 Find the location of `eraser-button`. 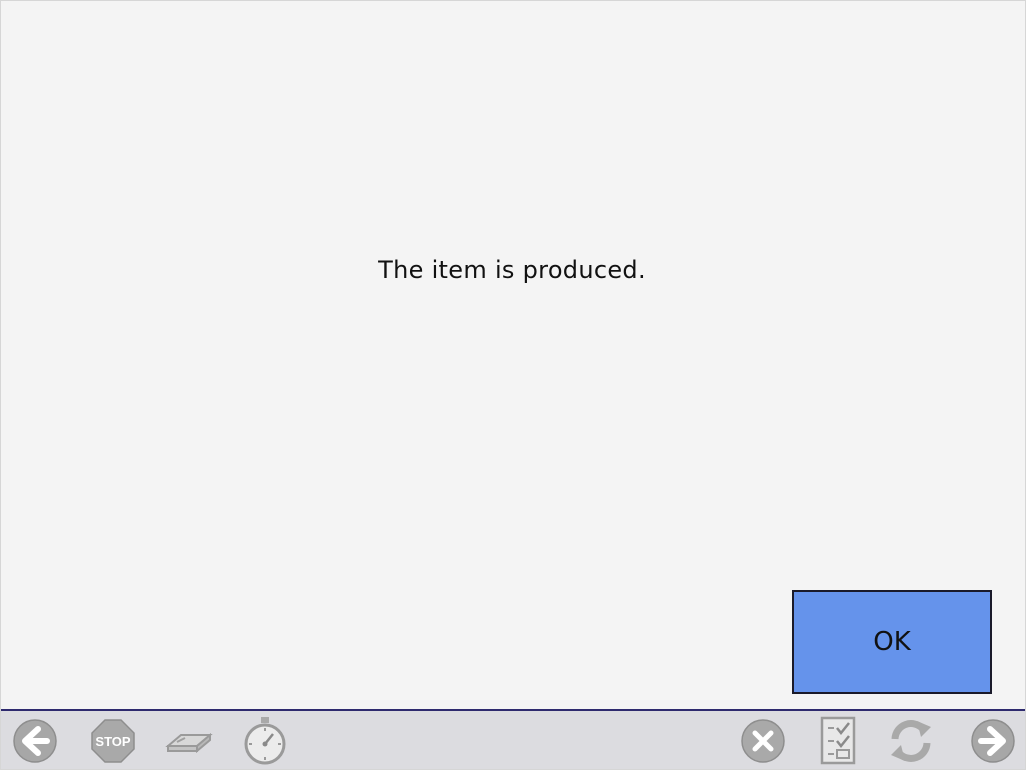

eraser-button is located at coordinates (189, 741).